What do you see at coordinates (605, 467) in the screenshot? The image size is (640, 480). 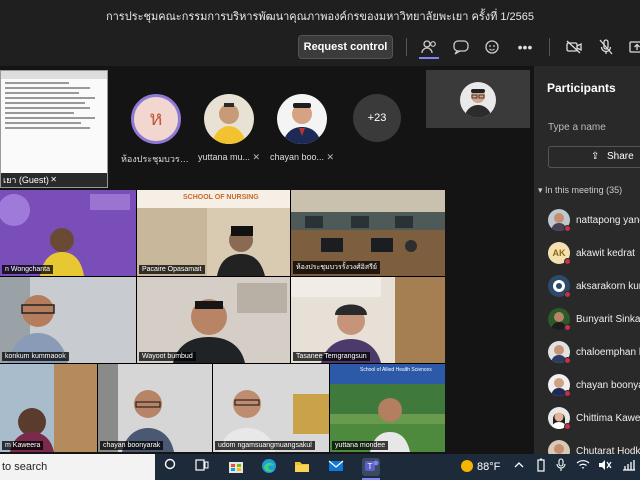 I see `volume-icon` at bounding box center [605, 467].